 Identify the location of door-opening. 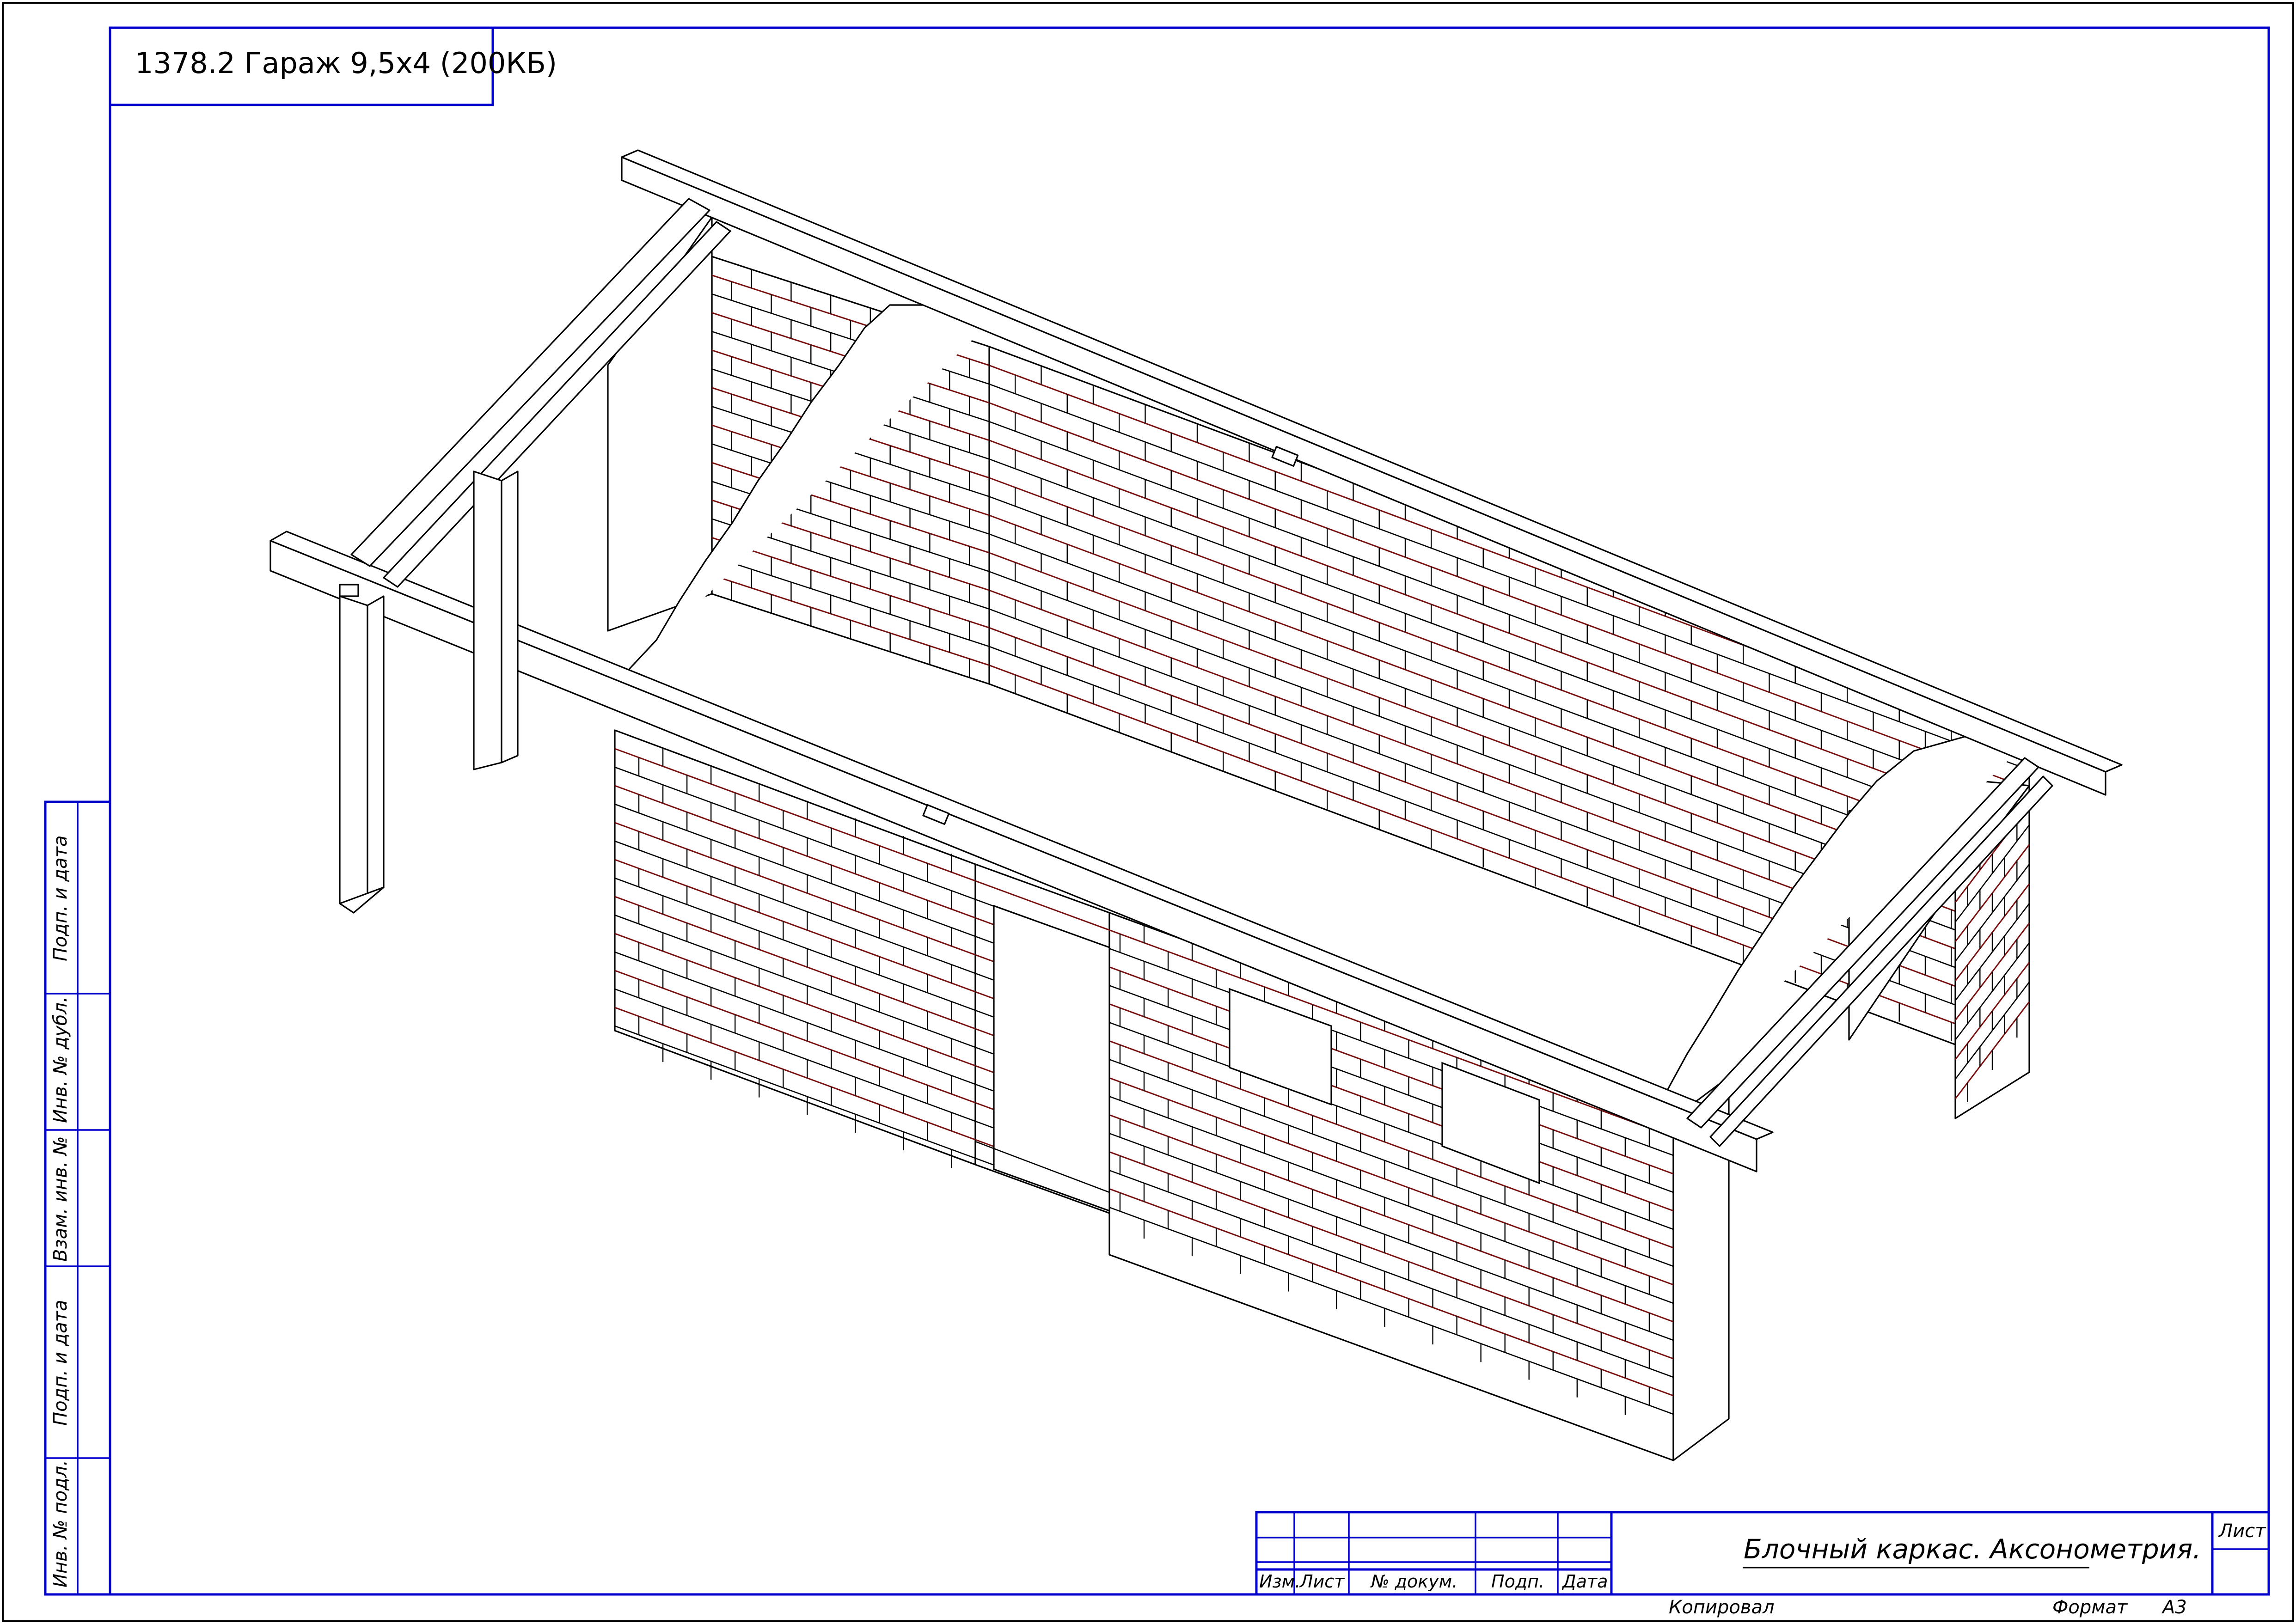
(1051, 1058).